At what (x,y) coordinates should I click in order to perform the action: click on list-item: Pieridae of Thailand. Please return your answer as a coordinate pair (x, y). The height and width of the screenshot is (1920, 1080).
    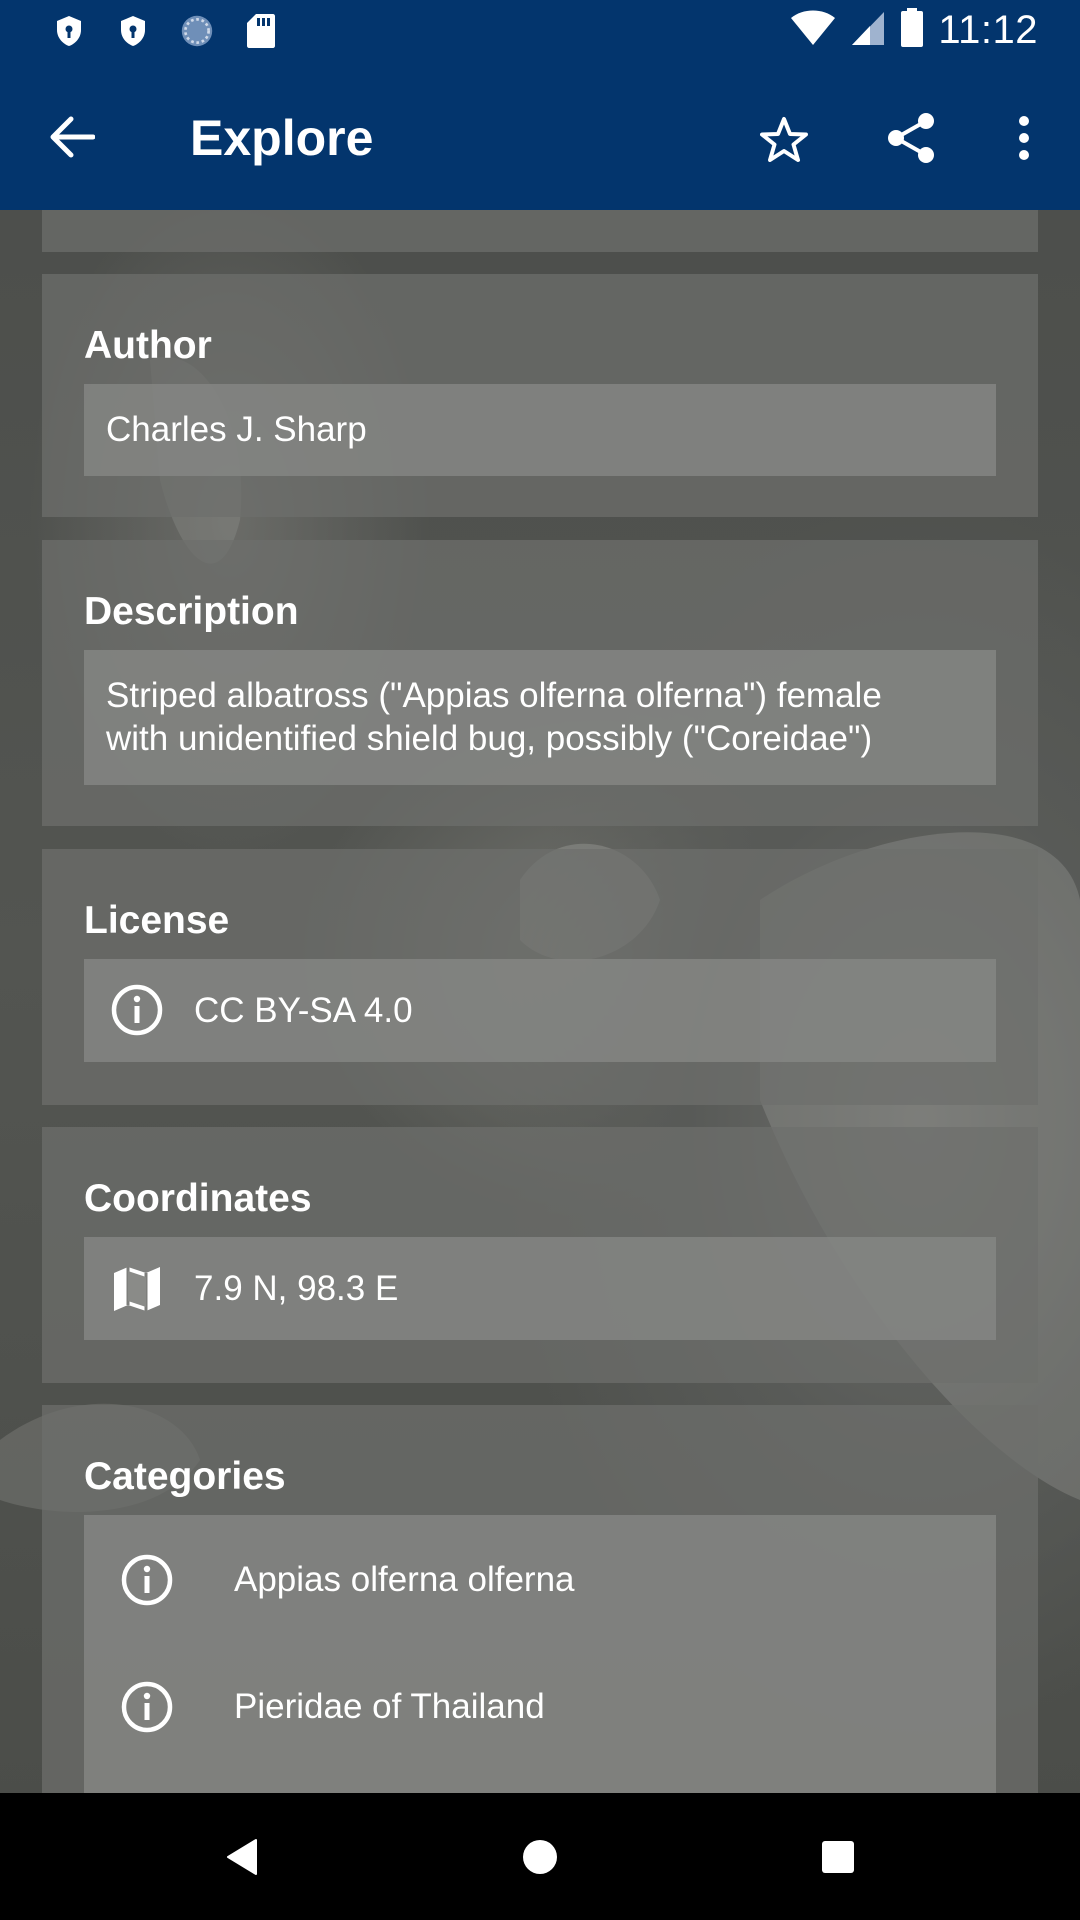
    Looking at the image, I should click on (540, 1705).